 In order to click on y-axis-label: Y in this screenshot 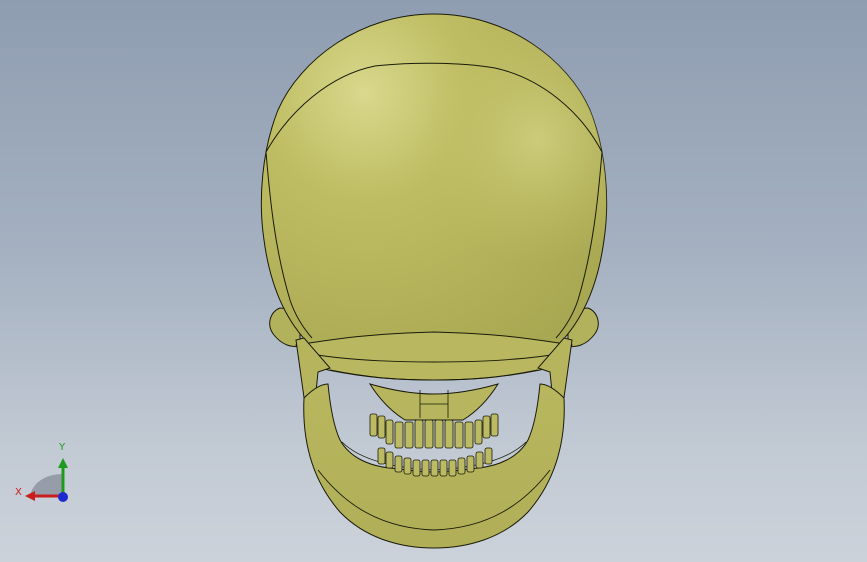, I will do `click(62, 447)`.